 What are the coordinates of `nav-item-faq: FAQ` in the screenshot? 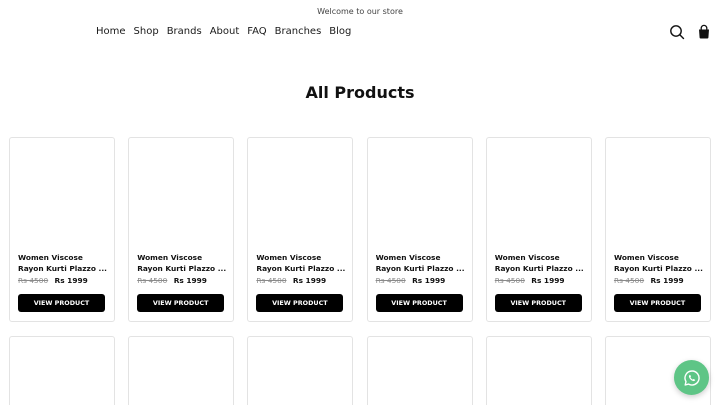 It's located at (256, 31).